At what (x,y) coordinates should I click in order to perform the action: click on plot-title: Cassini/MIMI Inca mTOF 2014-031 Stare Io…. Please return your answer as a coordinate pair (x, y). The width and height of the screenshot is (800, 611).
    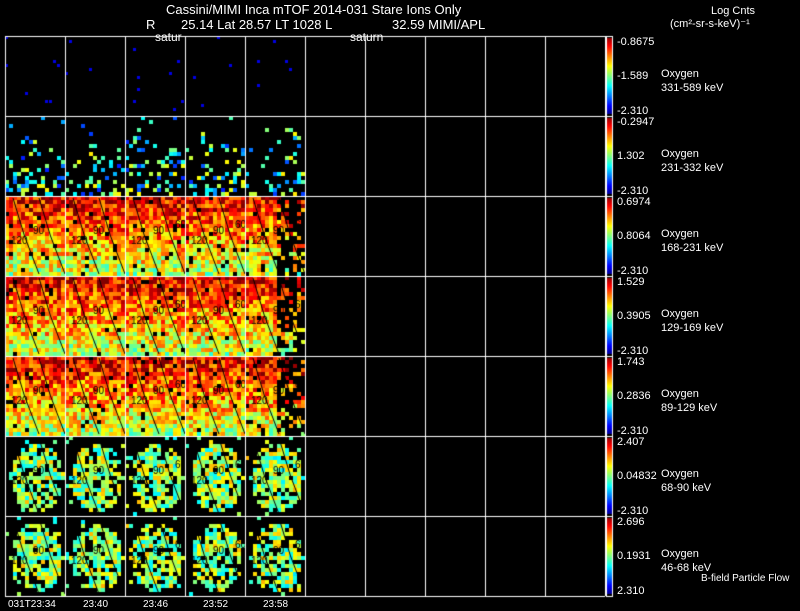
    Looking at the image, I should click on (314, 9).